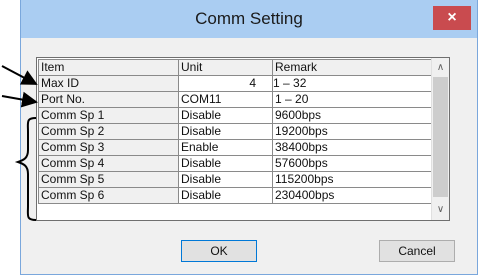 The height and width of the screenshot is (275, 498). I want to click on row-remark-cell: 9600bps, so click(356, 115).